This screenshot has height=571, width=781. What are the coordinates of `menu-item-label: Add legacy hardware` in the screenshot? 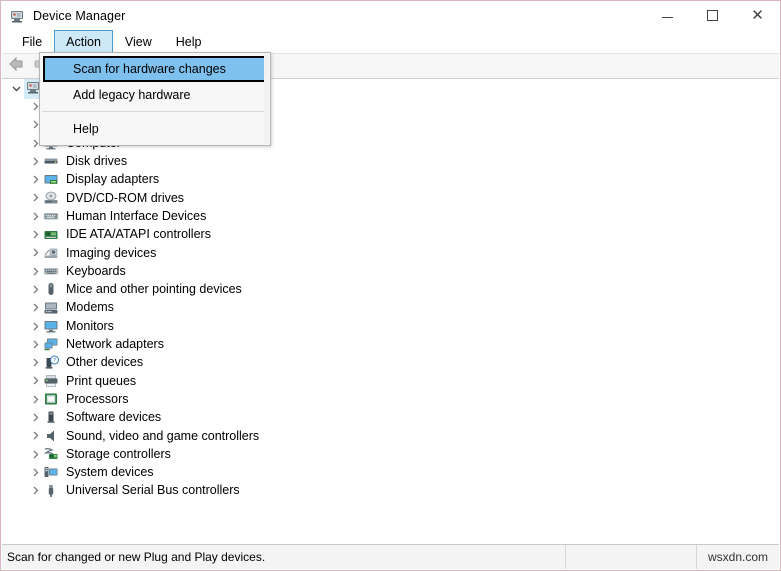 It's located at (132, 94).